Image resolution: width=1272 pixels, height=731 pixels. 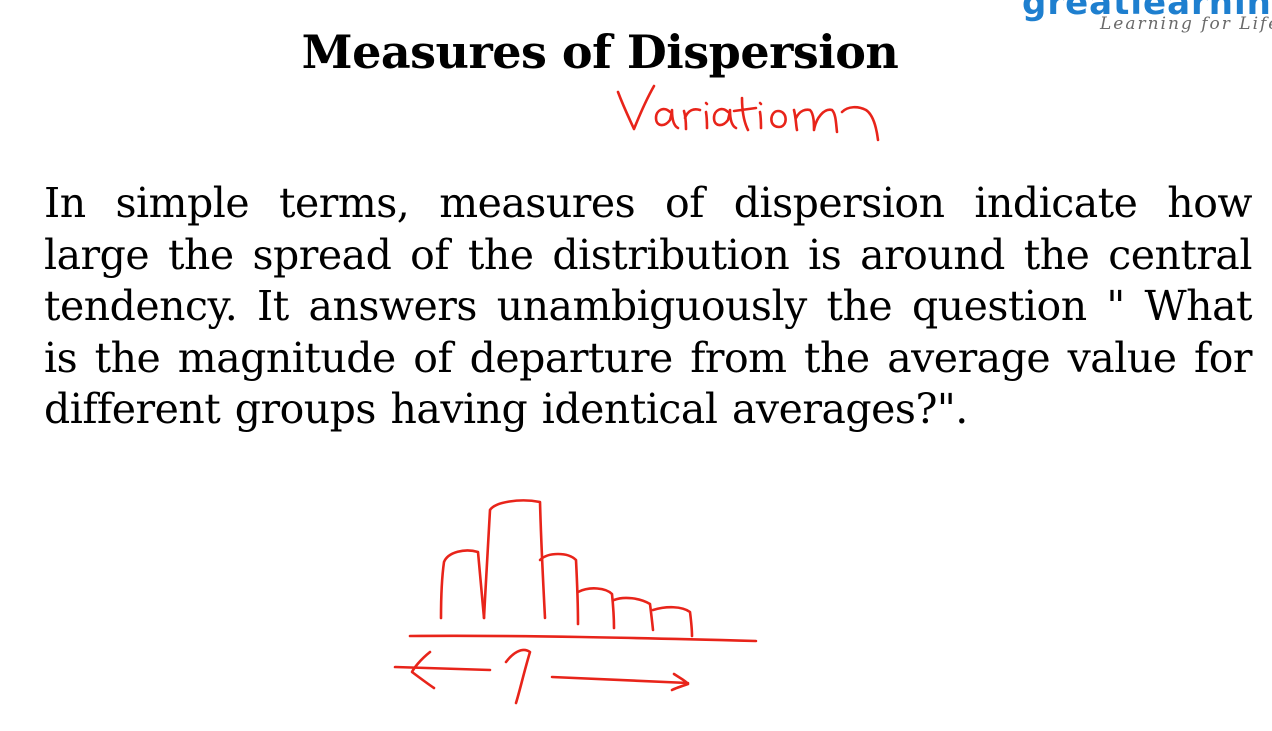 I want to click on handwritten-histogram-sketch, so click(x=583, y=571).